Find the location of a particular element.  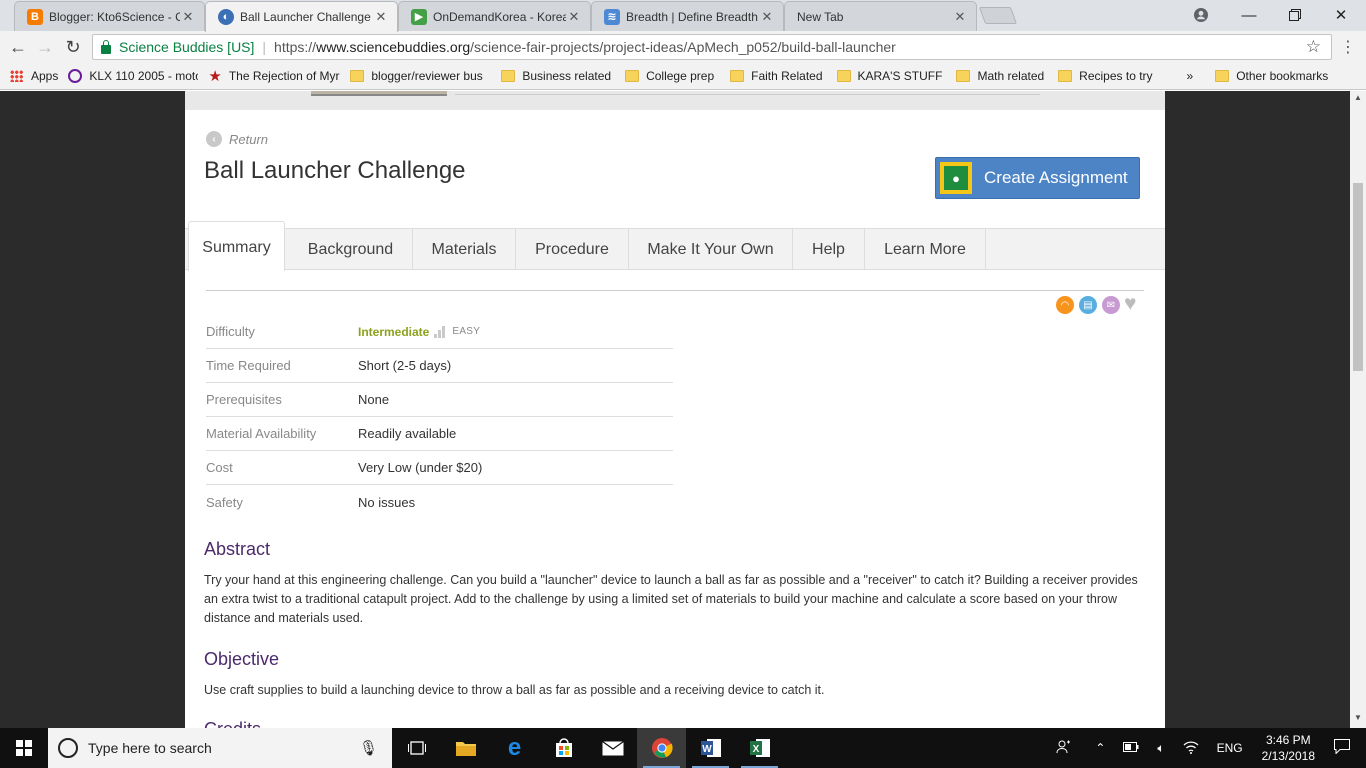

start-button is located at coordinates (24, 748).